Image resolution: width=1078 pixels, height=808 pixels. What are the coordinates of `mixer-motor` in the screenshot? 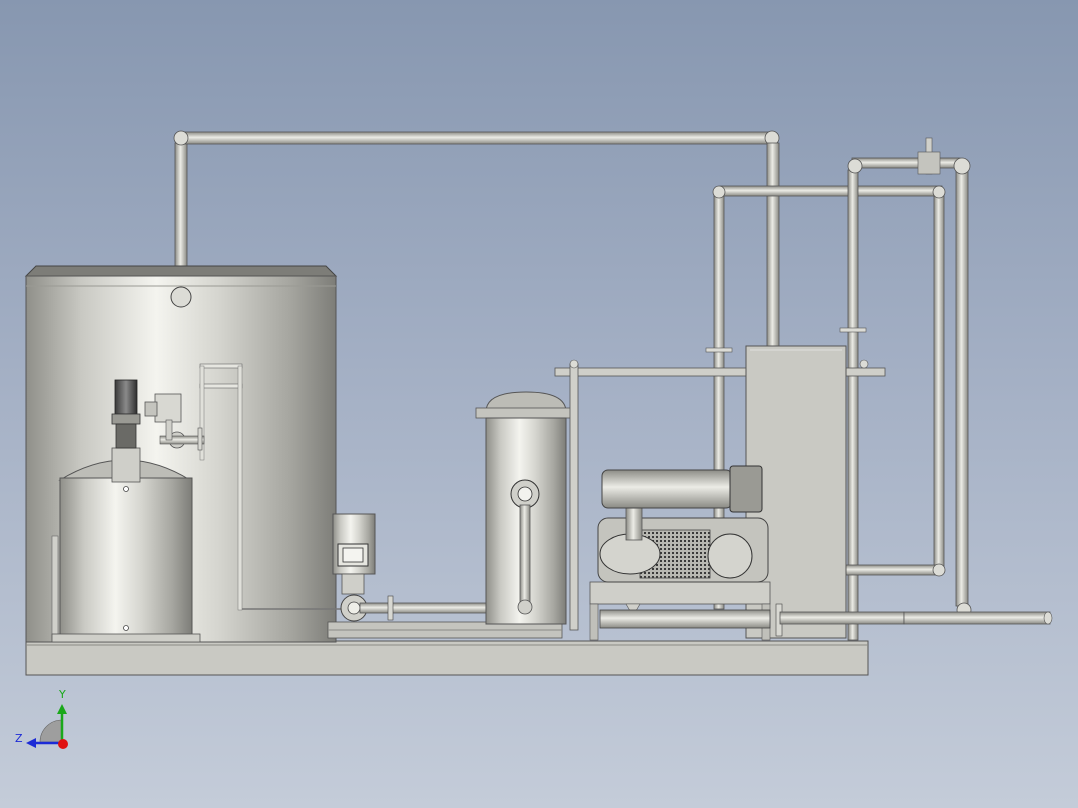 It's located at (126, 414).